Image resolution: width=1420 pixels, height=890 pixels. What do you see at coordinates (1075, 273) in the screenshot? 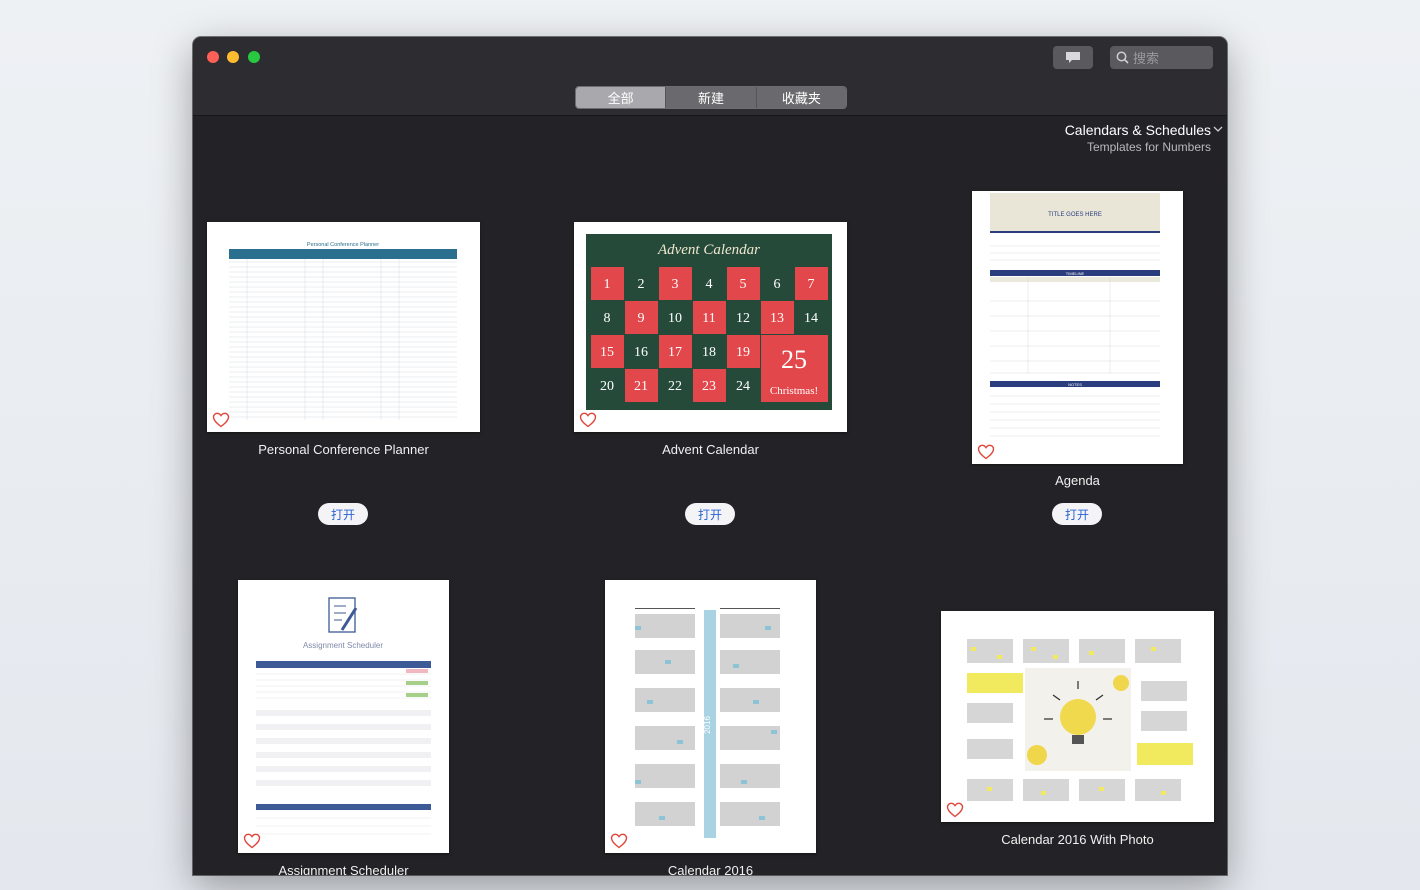
I see `agenda-timeline-label: TIMELINE` at bounding box center [1075, 273].